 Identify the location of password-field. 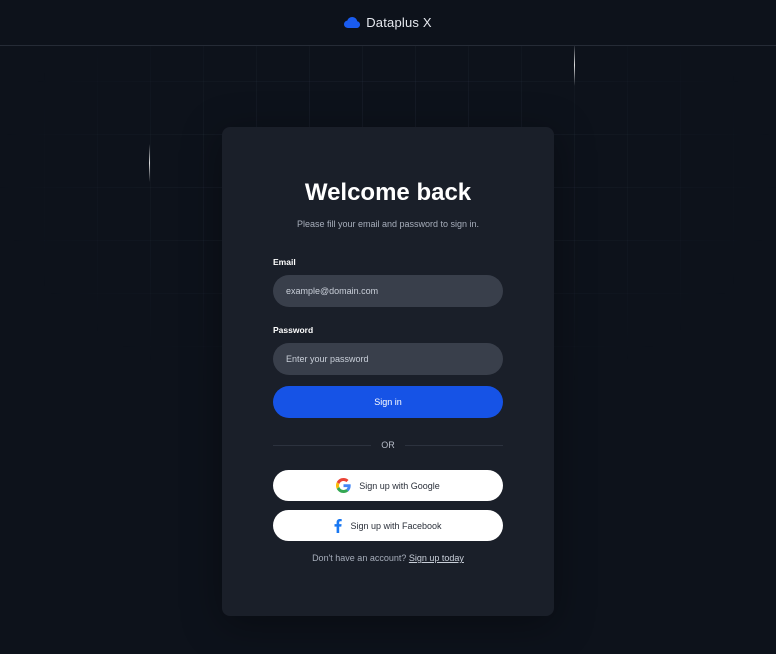
(388, 359).